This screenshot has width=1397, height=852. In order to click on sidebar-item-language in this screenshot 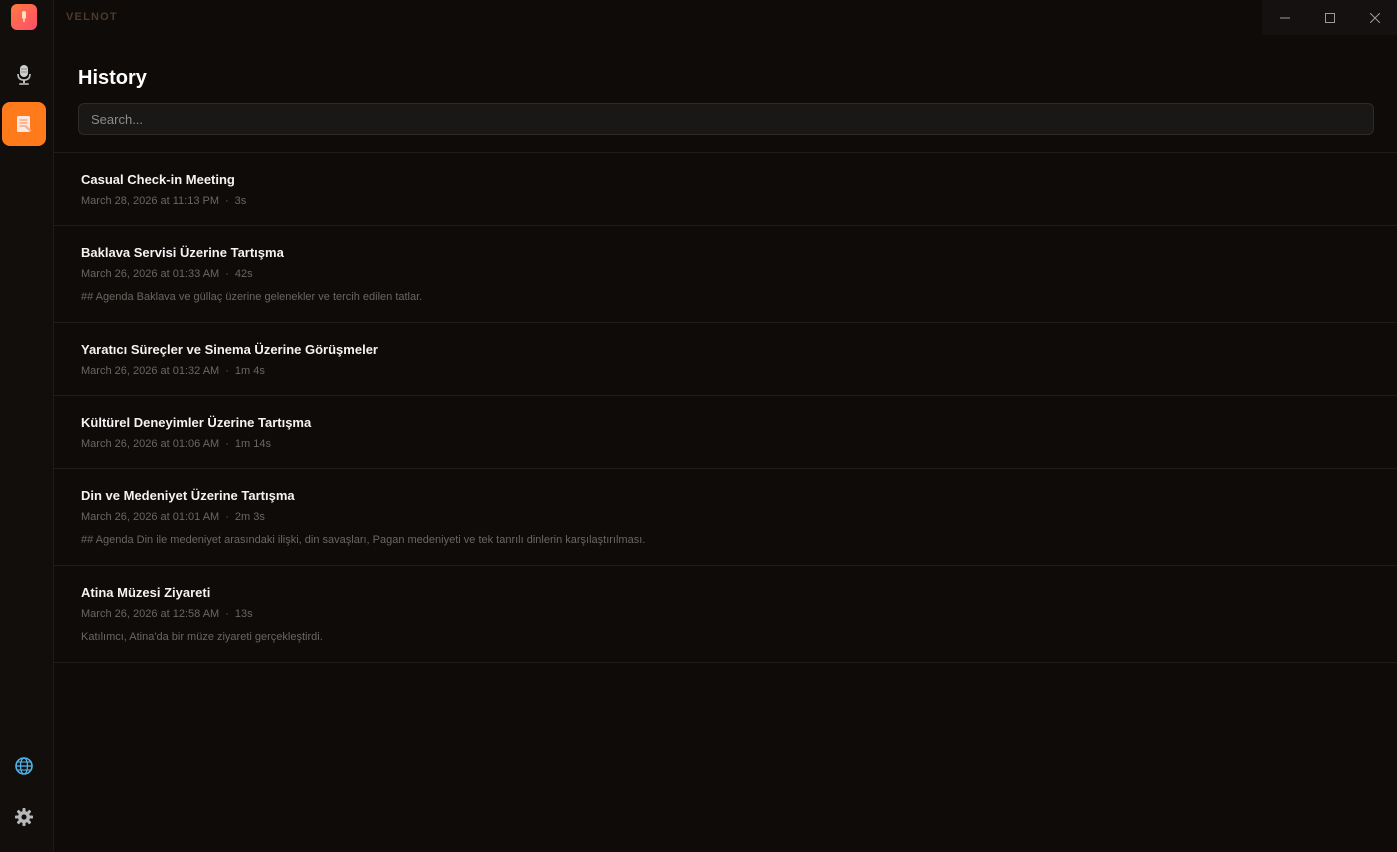, I will do `click(24, 766)`.